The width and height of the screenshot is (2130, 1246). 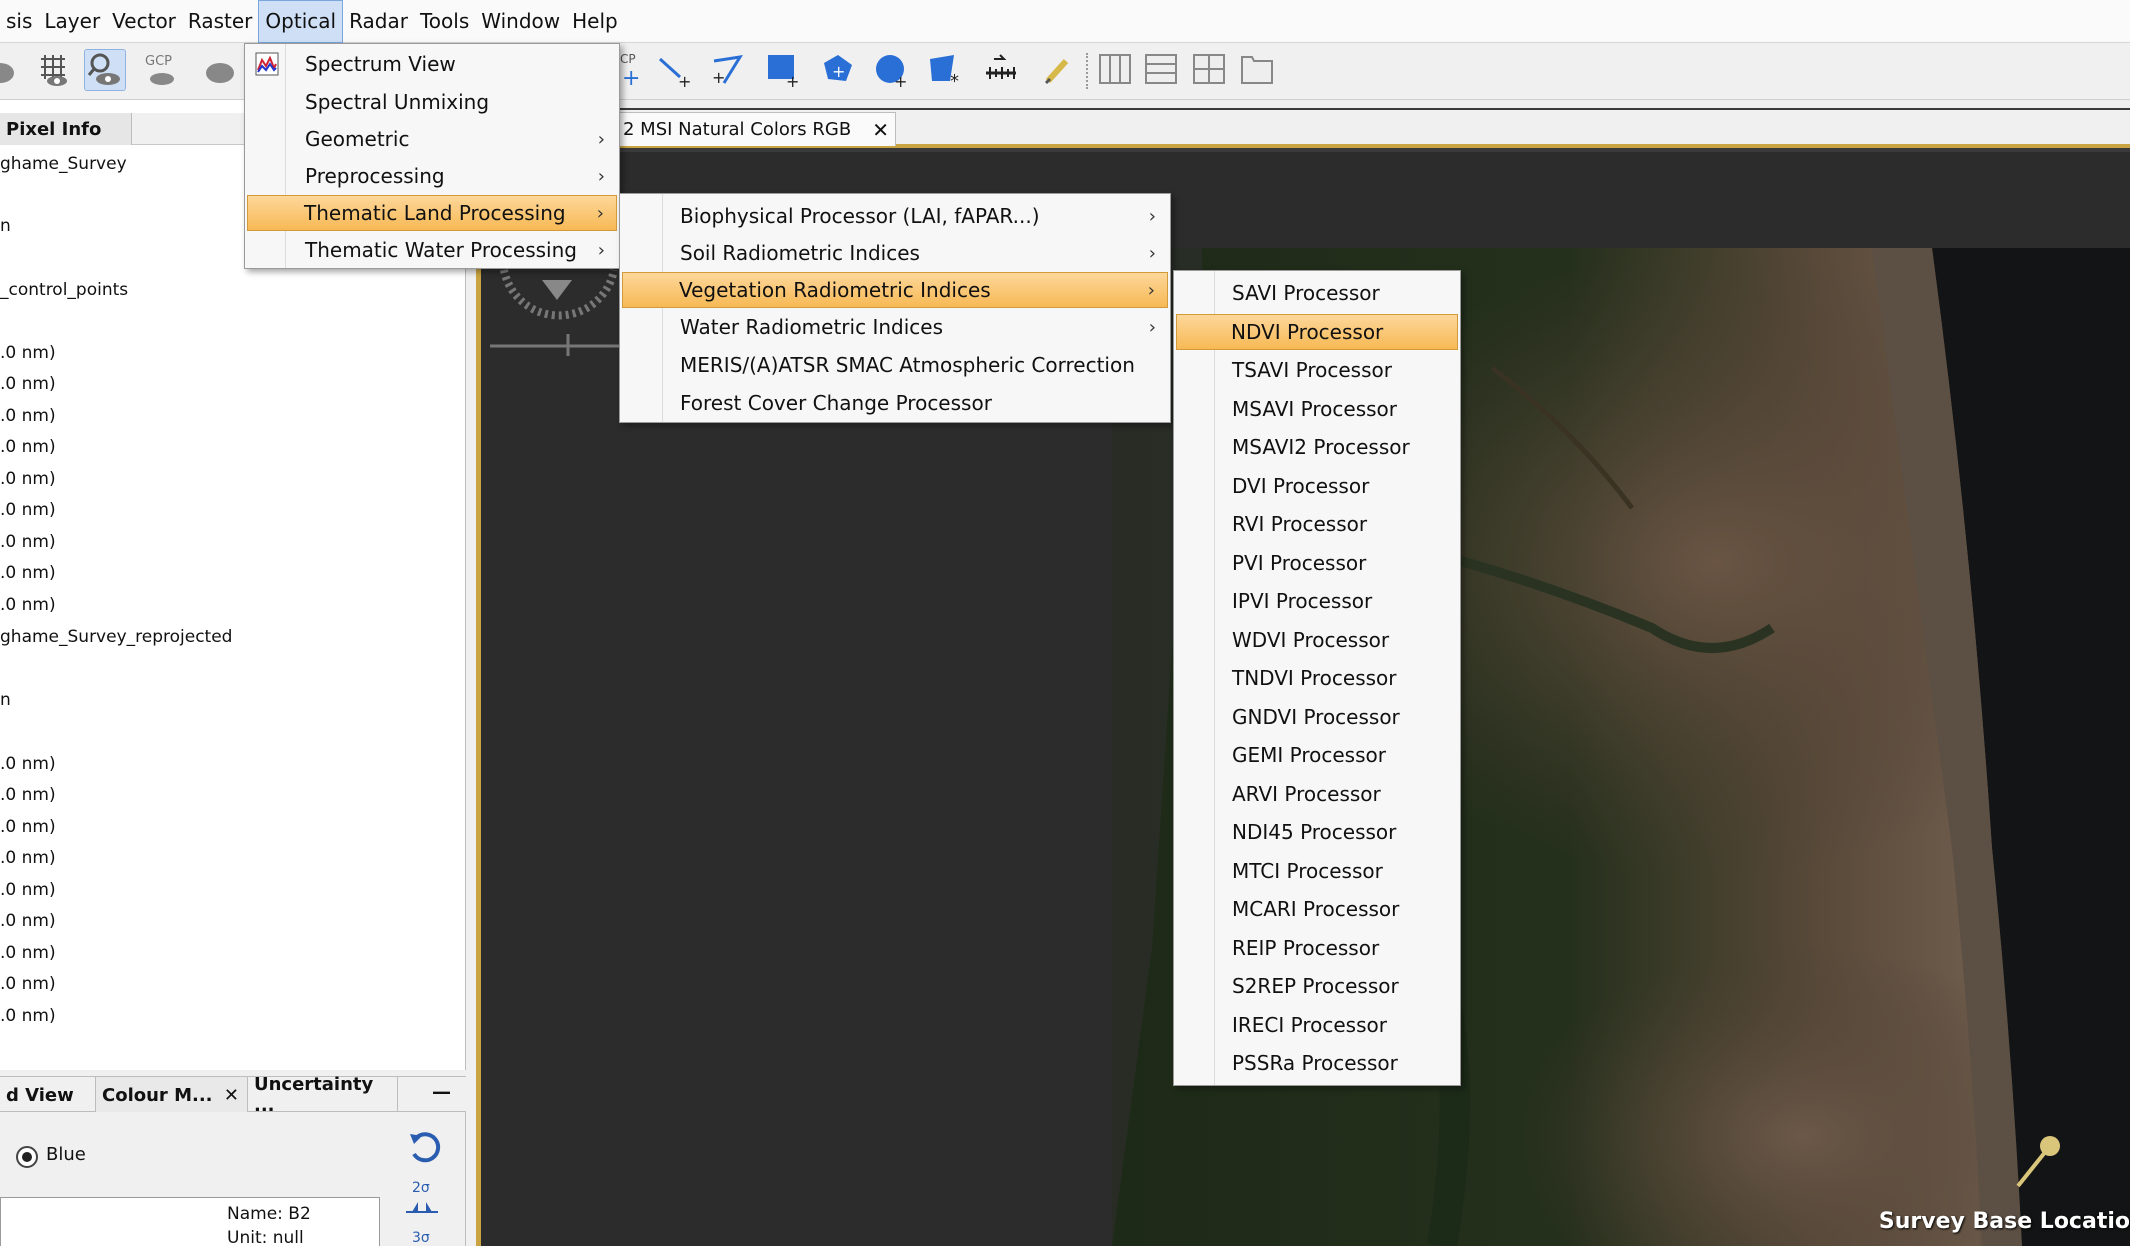 What do you see at coordinates (301, 21) in the screenshot?
I see `menu-optical: Optical` at bounding box center [301, 21].